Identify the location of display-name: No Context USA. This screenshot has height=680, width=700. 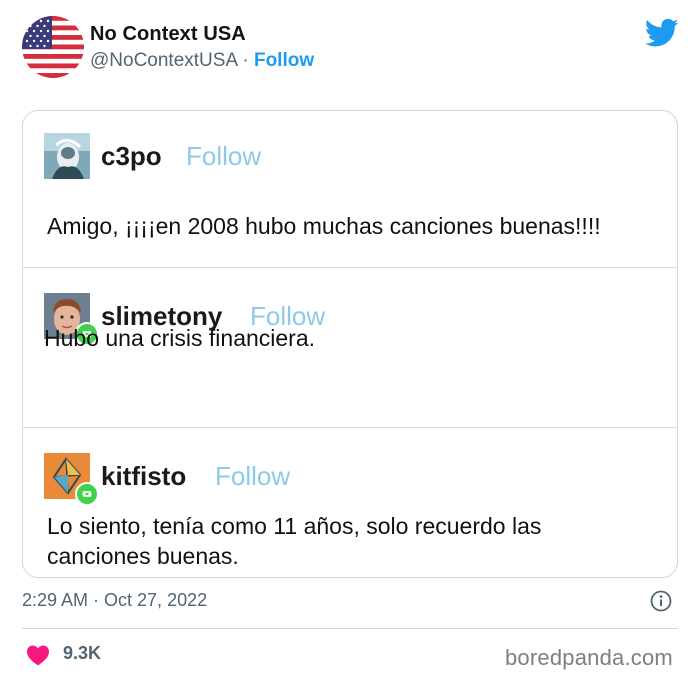
(168, 34).